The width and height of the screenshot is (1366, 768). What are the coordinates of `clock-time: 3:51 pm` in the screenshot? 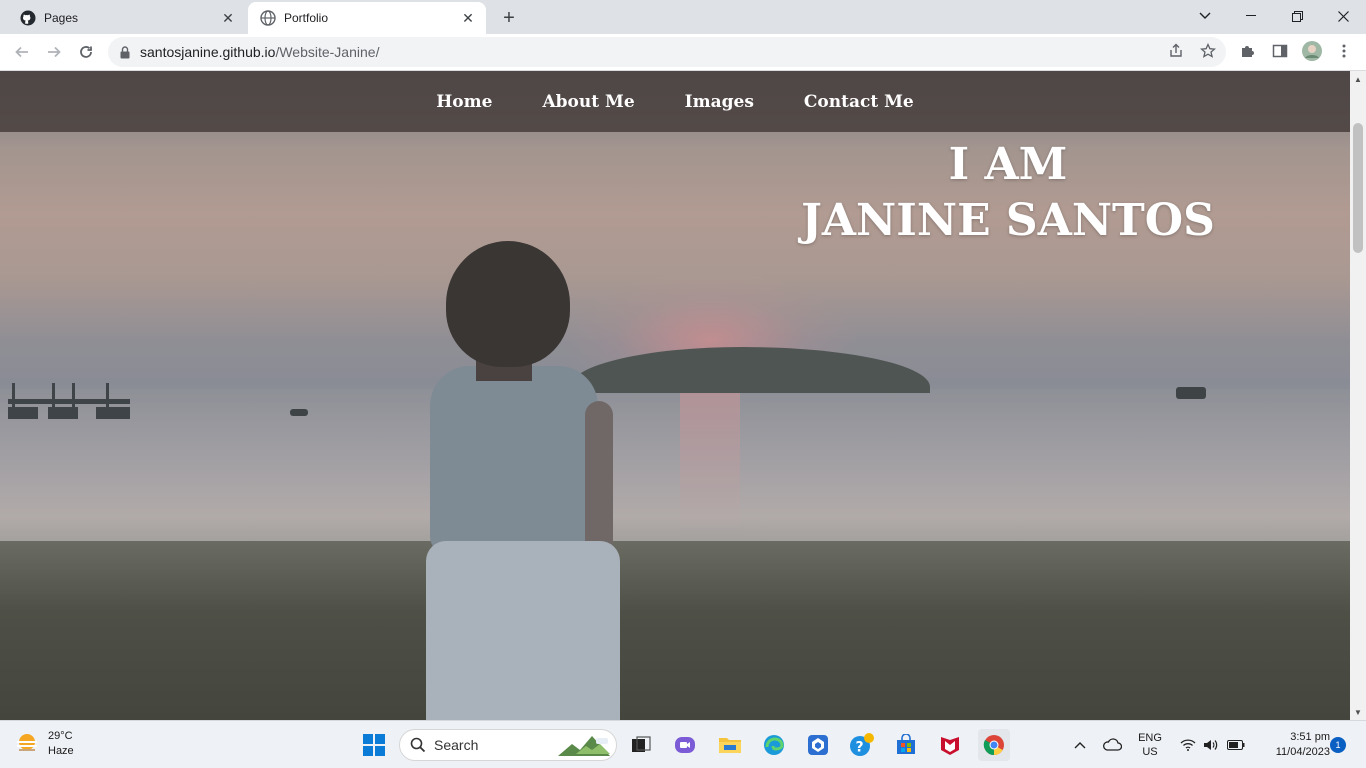 It's located at (1310, 737).